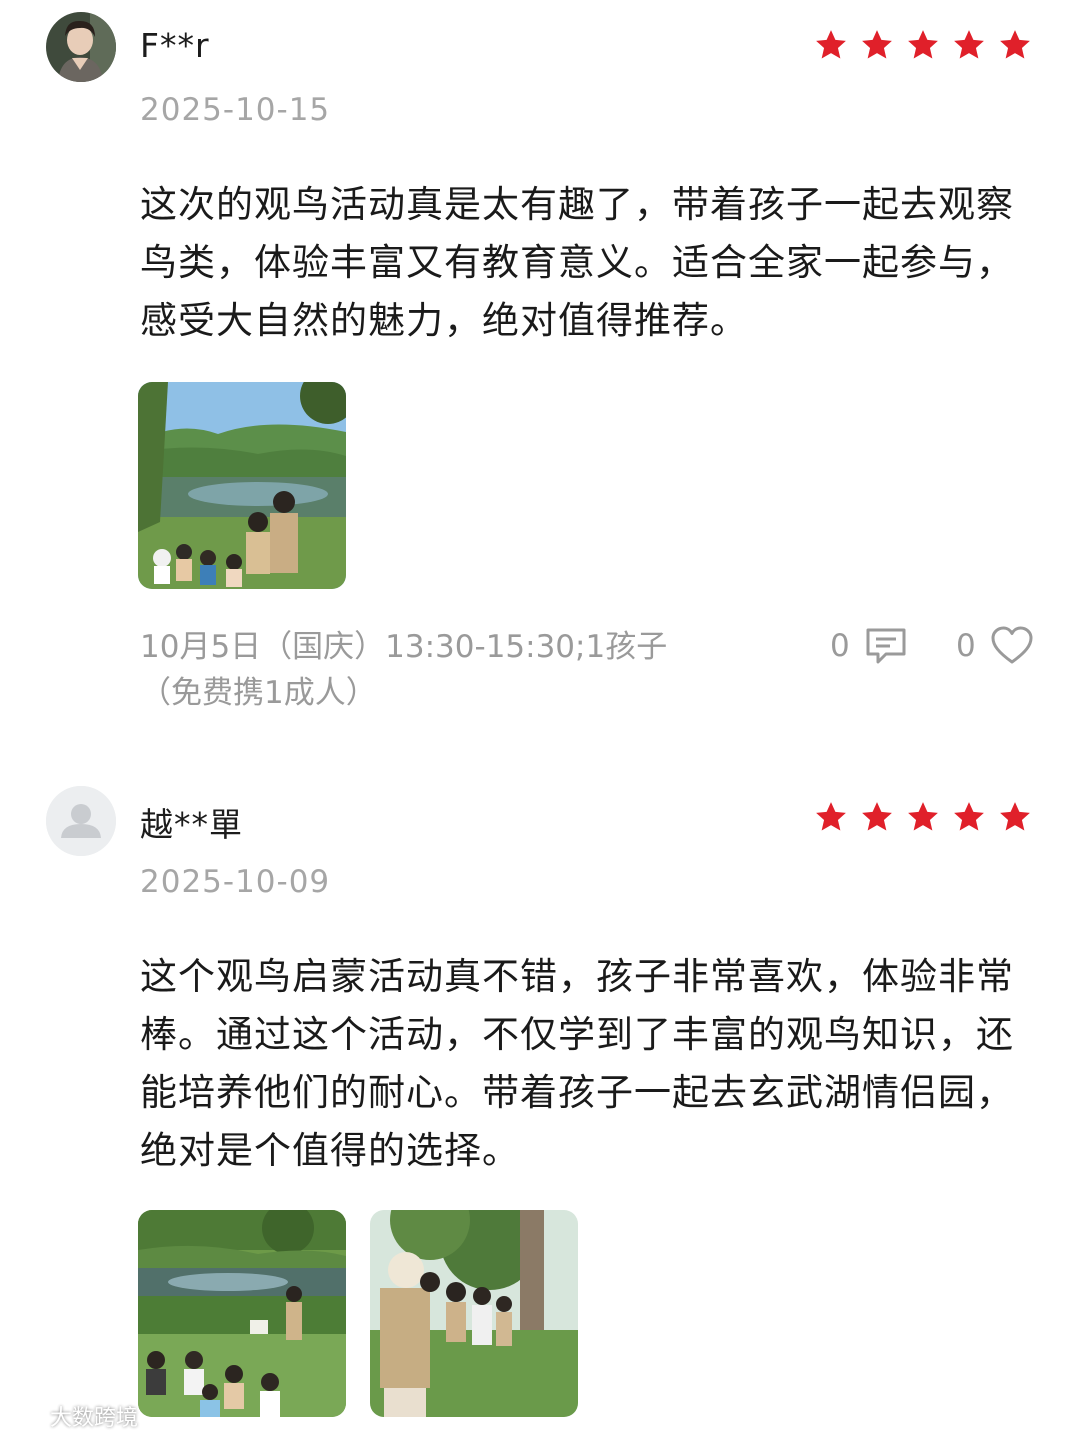  Describe the element at coordinates (1012, 645) in the screenshot. I see `heart-icon` at that location.